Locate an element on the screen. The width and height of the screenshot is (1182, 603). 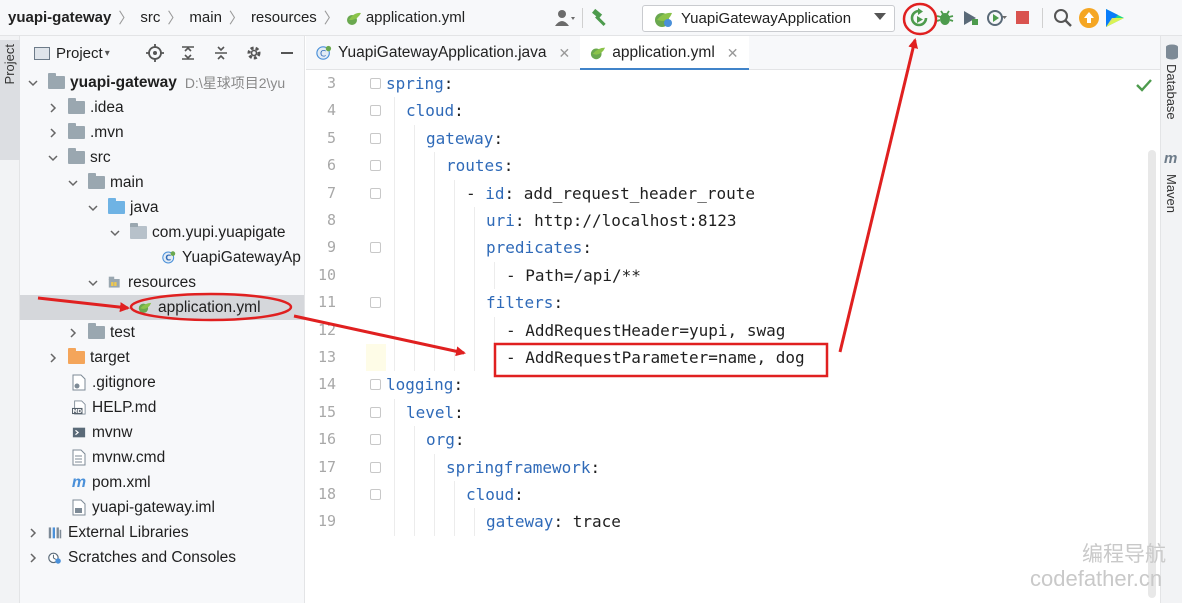
code-line: org: is located at coordinates (445, 439).